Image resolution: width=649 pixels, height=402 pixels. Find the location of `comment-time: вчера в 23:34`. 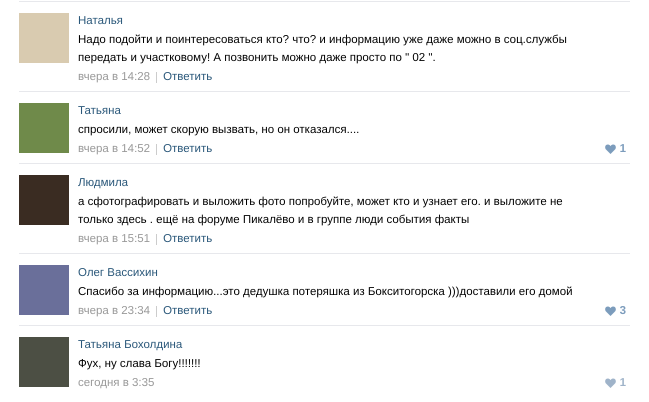

comment-time: вчера в 23:34 is located at coordinates (114, 311).